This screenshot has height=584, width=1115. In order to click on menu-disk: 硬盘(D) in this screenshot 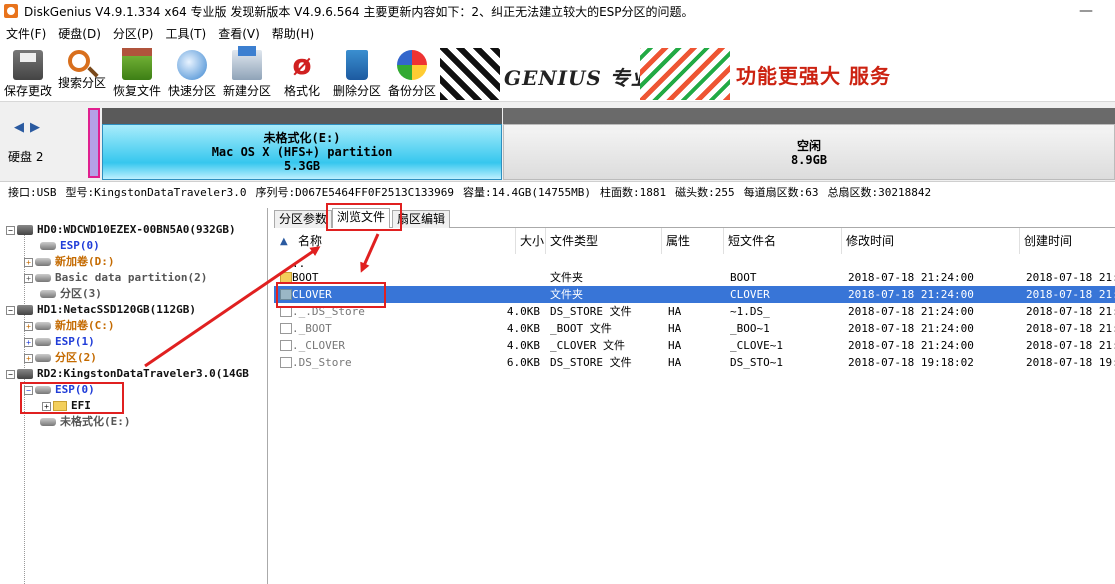, I will do `click(79, 33)`.